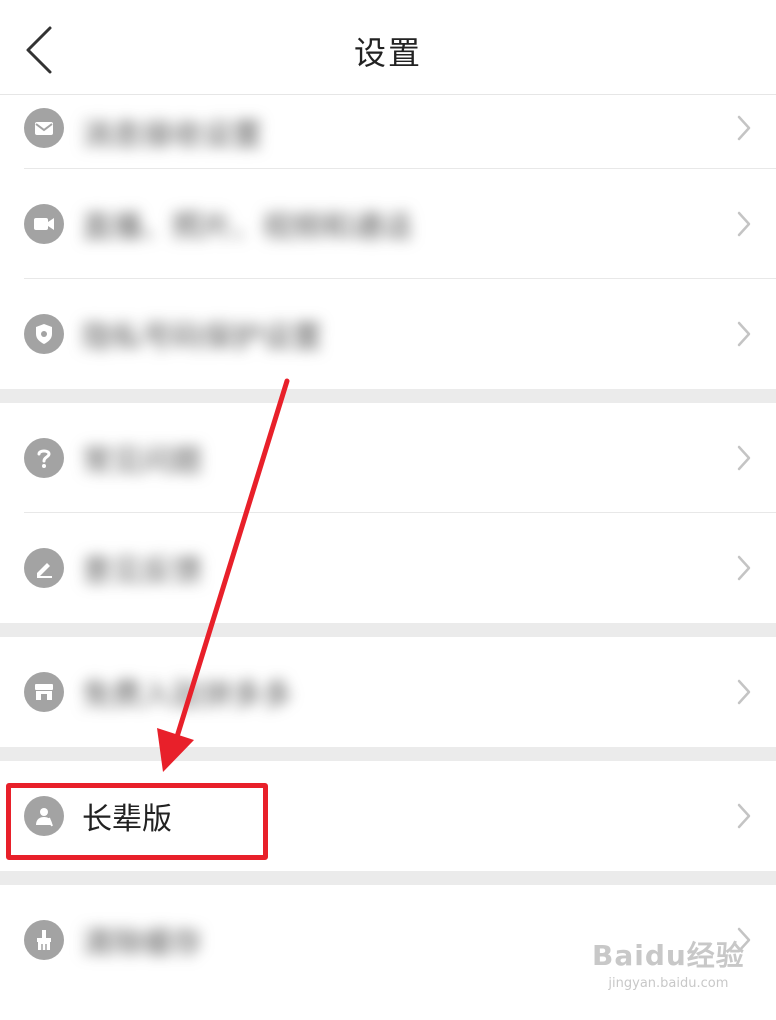  I want to click on question-icon, so click(44, 458).